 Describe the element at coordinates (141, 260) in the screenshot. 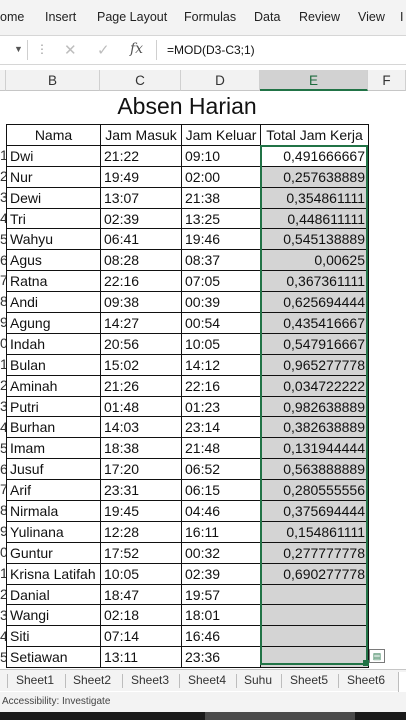

I see `cell-jam-masuk: 08:28` at that location.